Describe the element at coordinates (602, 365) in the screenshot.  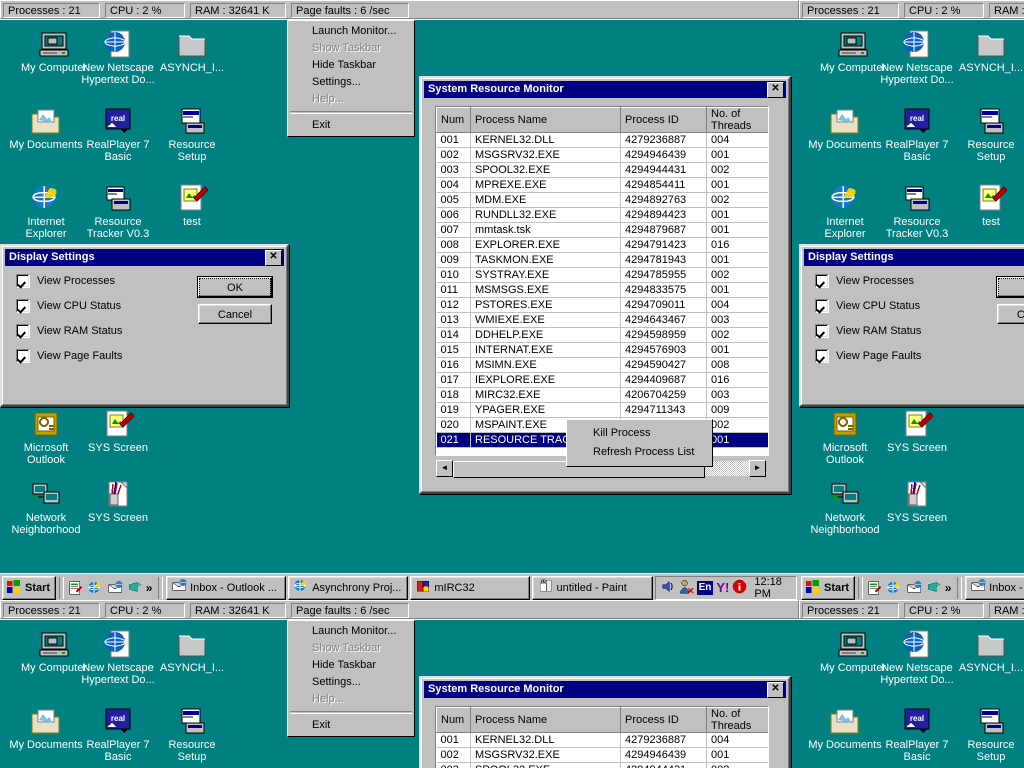
I see `table-row: 016 MSIMN.EXE 4294590427 008` at that location.